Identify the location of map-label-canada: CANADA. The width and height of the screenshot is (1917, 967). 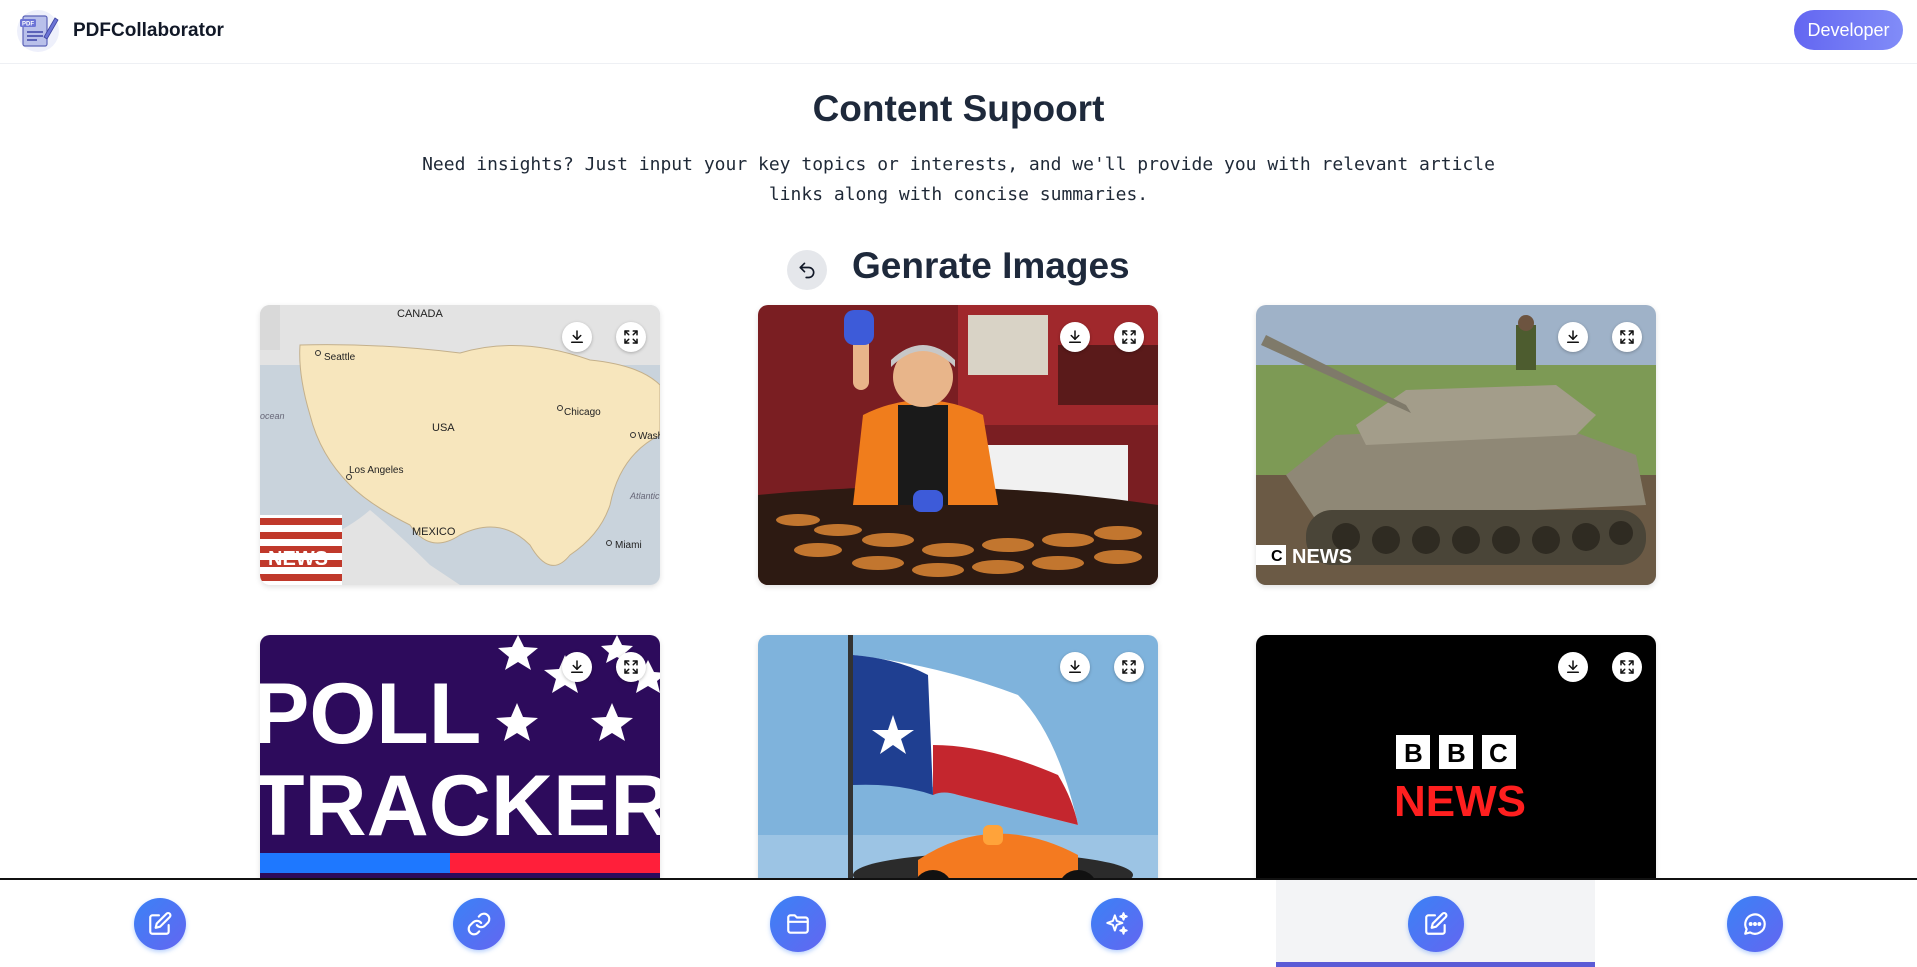
(420, 314).